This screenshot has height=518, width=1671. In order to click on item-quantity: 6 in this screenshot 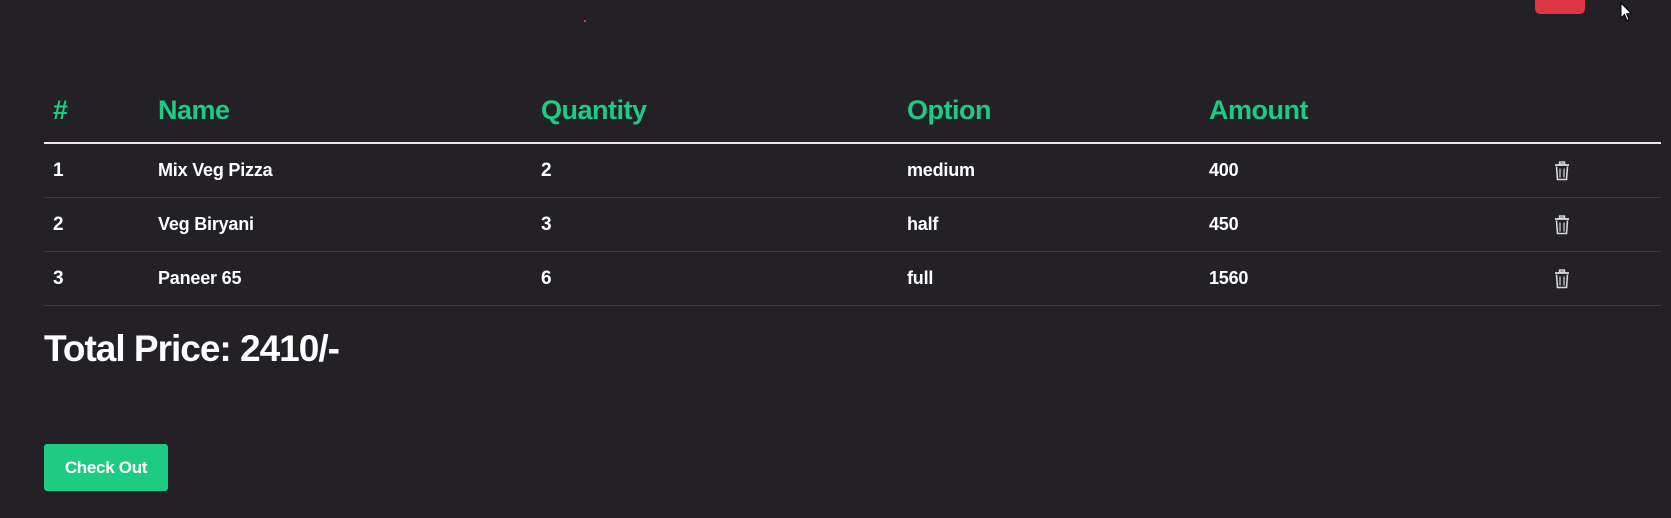, I will do `click(715, 278)`.